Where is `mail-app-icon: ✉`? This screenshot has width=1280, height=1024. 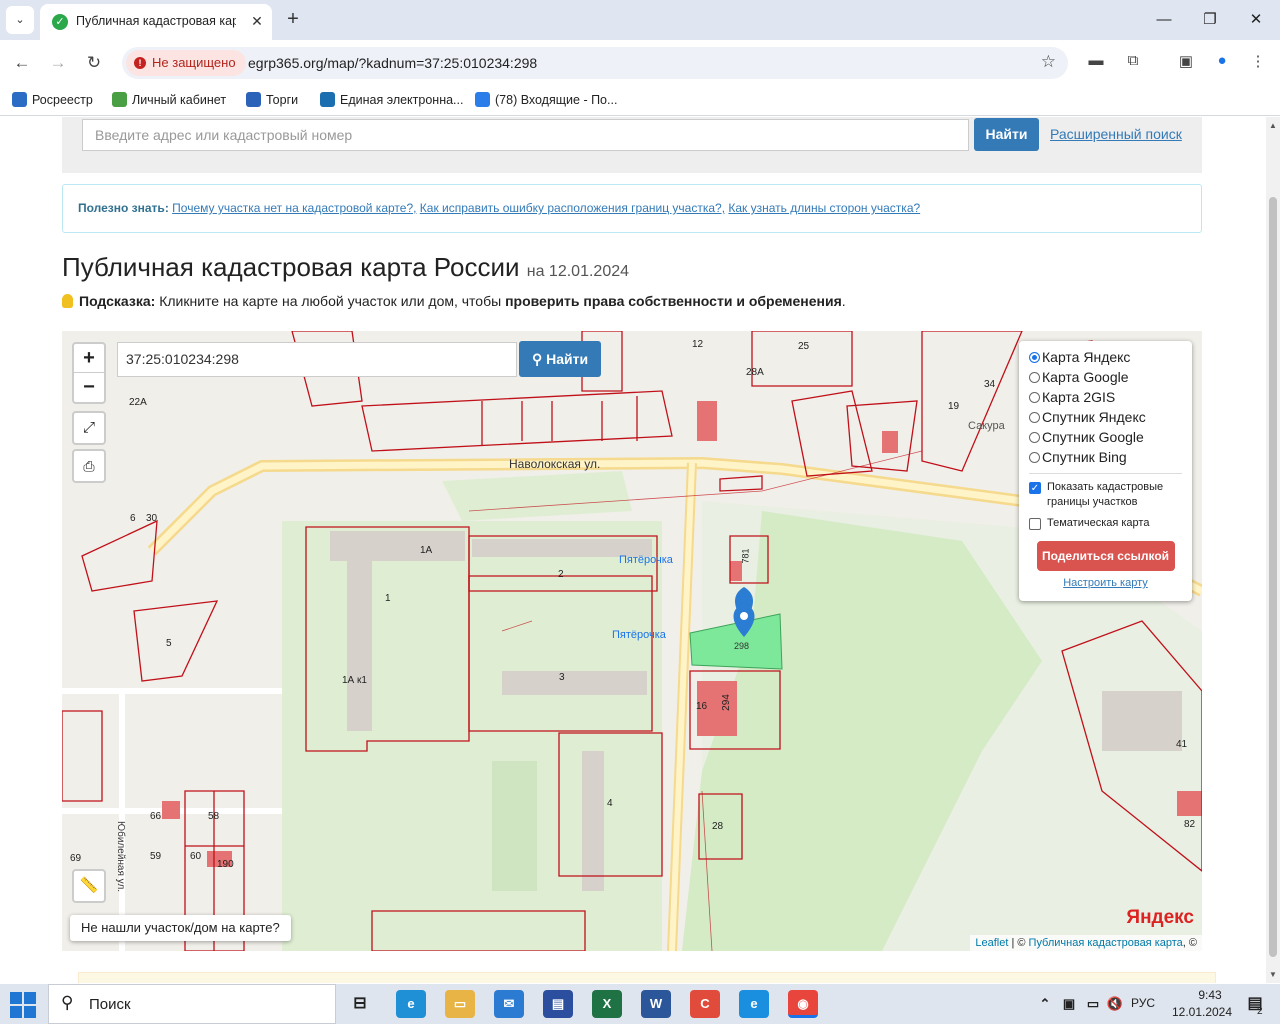
mail-app-icon: ✉ is located at coordinates (509, 1004).